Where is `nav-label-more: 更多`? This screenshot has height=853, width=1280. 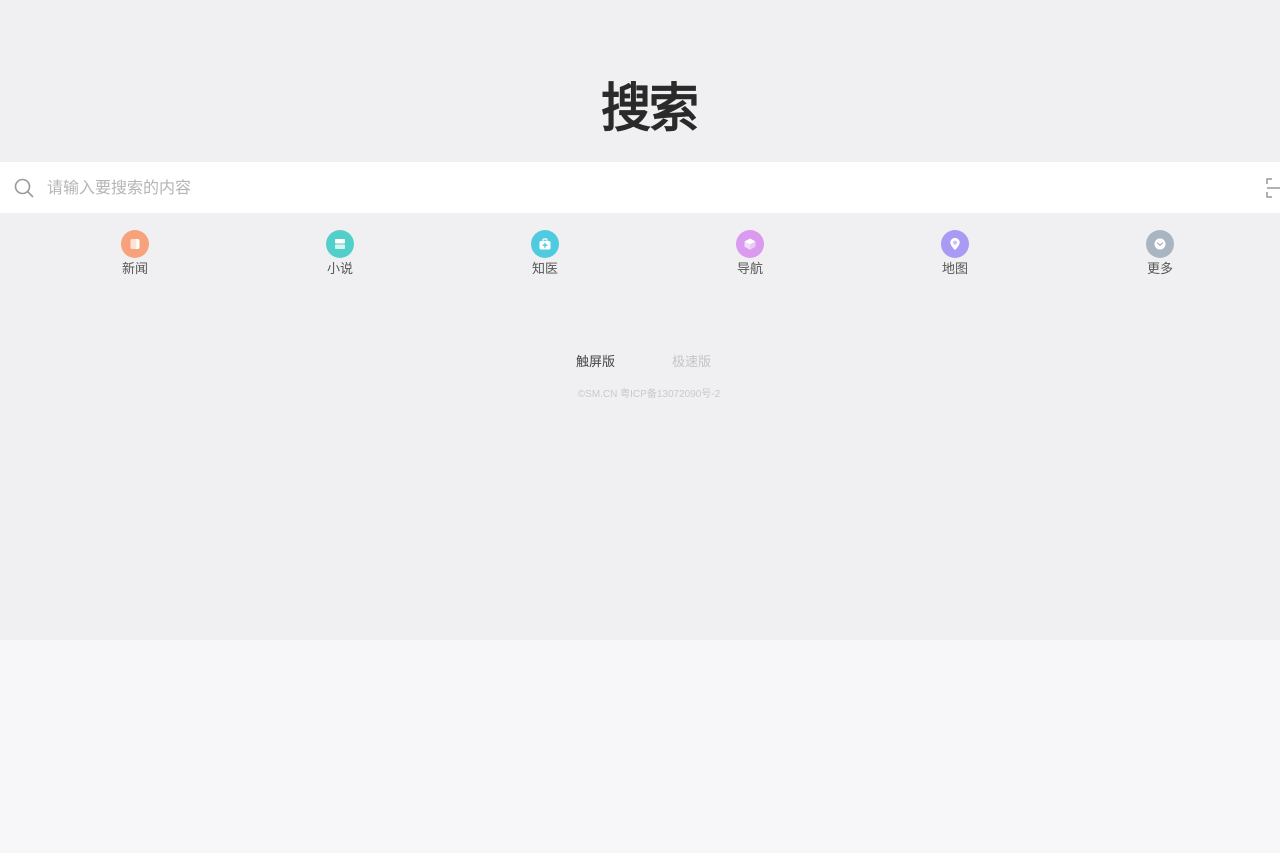
nav-label-more: 更多 is located at coordinates (1159, 269).